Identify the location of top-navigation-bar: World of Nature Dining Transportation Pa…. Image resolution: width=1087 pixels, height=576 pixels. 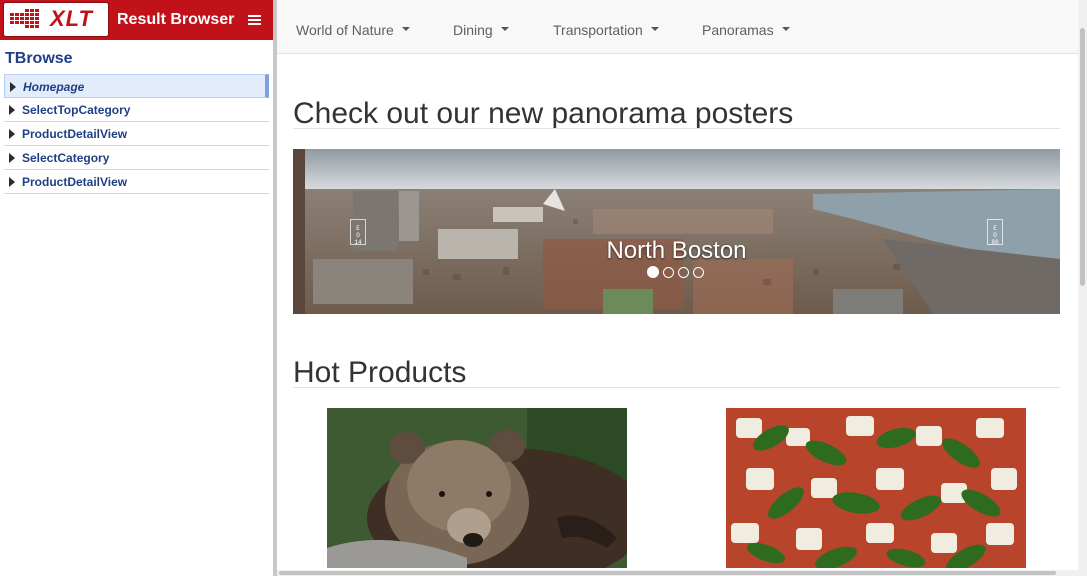
(677, 27).